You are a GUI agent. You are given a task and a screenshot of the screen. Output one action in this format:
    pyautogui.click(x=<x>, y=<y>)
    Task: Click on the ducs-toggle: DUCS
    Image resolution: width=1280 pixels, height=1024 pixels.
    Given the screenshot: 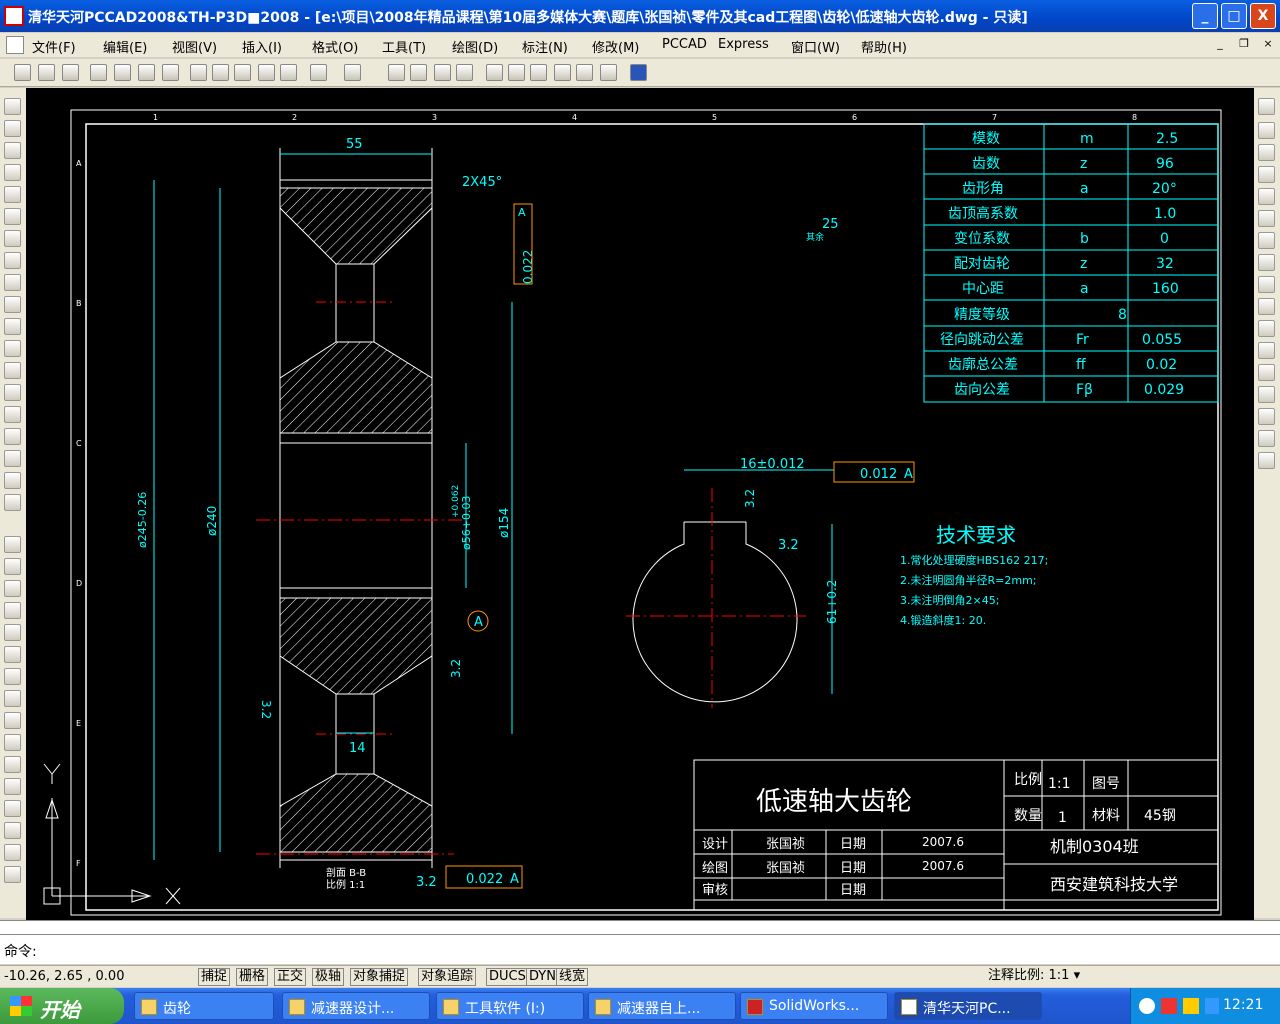 What is the action you would take?
    pyautogui.click(x=507, y=977)
    